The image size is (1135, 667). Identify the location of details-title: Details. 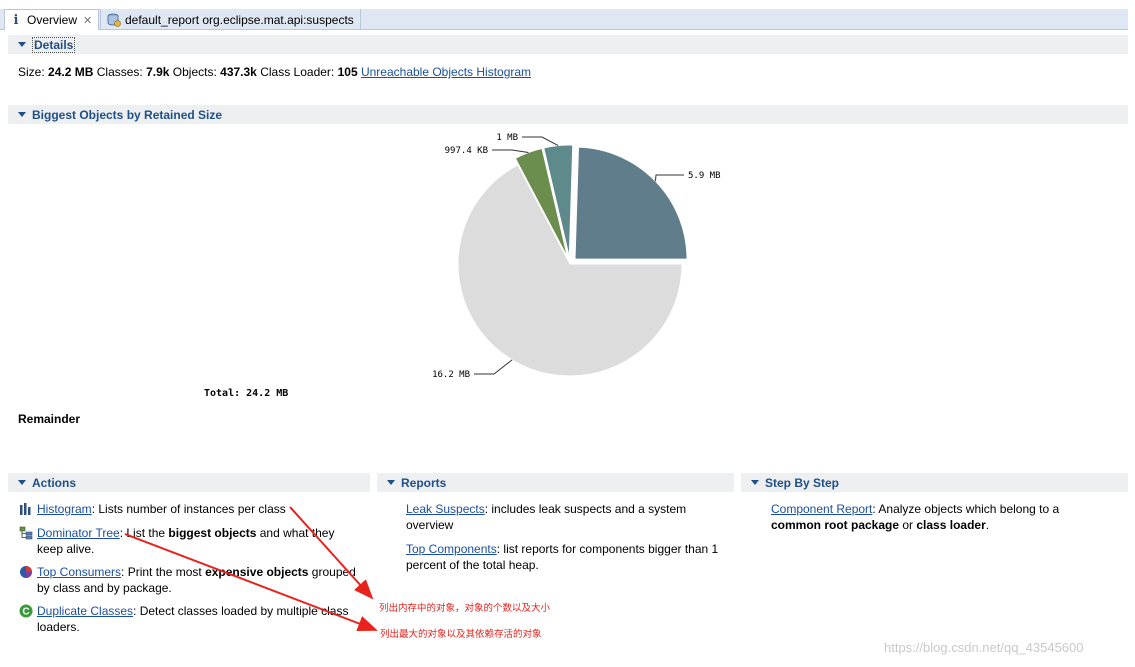
(54, 44).